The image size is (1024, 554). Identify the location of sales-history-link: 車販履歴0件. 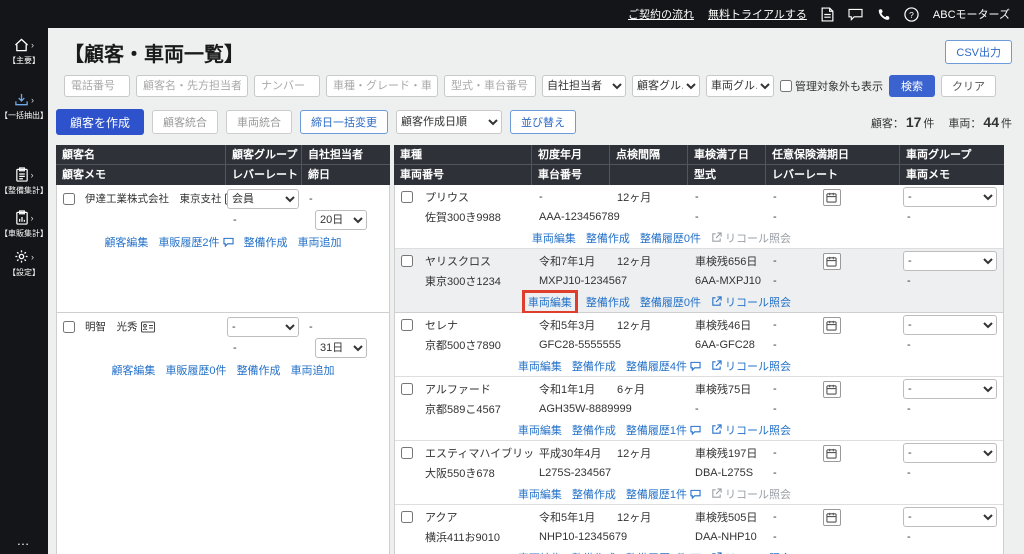
(195, 370).